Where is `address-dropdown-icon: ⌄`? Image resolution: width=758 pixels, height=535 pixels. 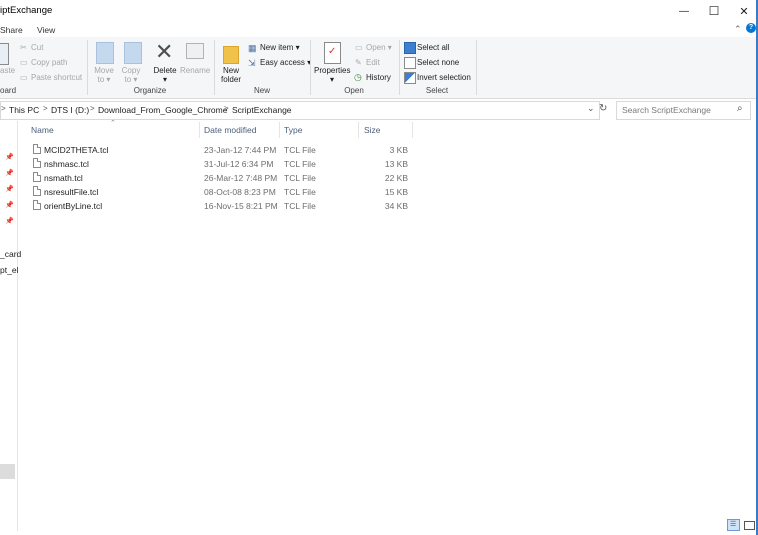 address-dropdown-icon: ⌄ is located at coordinates (591, 108).